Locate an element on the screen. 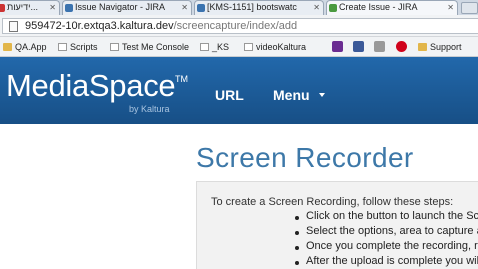 This screenshot has width=478, height=269. tab-hebrew-news: ידיעות... ✕ is located at coordinates (30, 7).